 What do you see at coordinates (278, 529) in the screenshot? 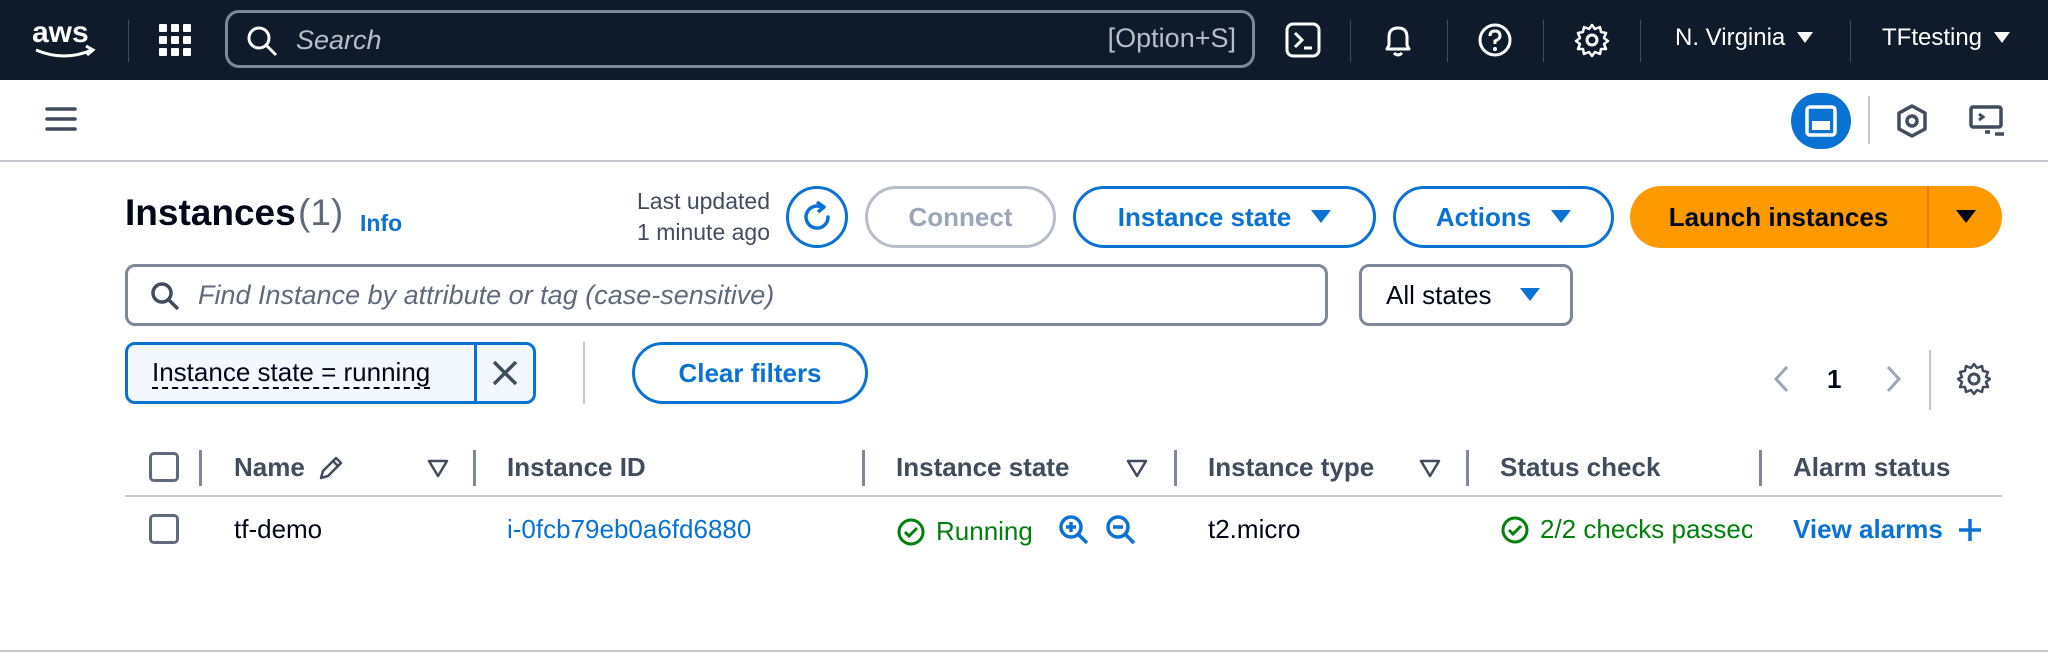
I see `cell-name: tf-demo` at bounding box center [278, 529].